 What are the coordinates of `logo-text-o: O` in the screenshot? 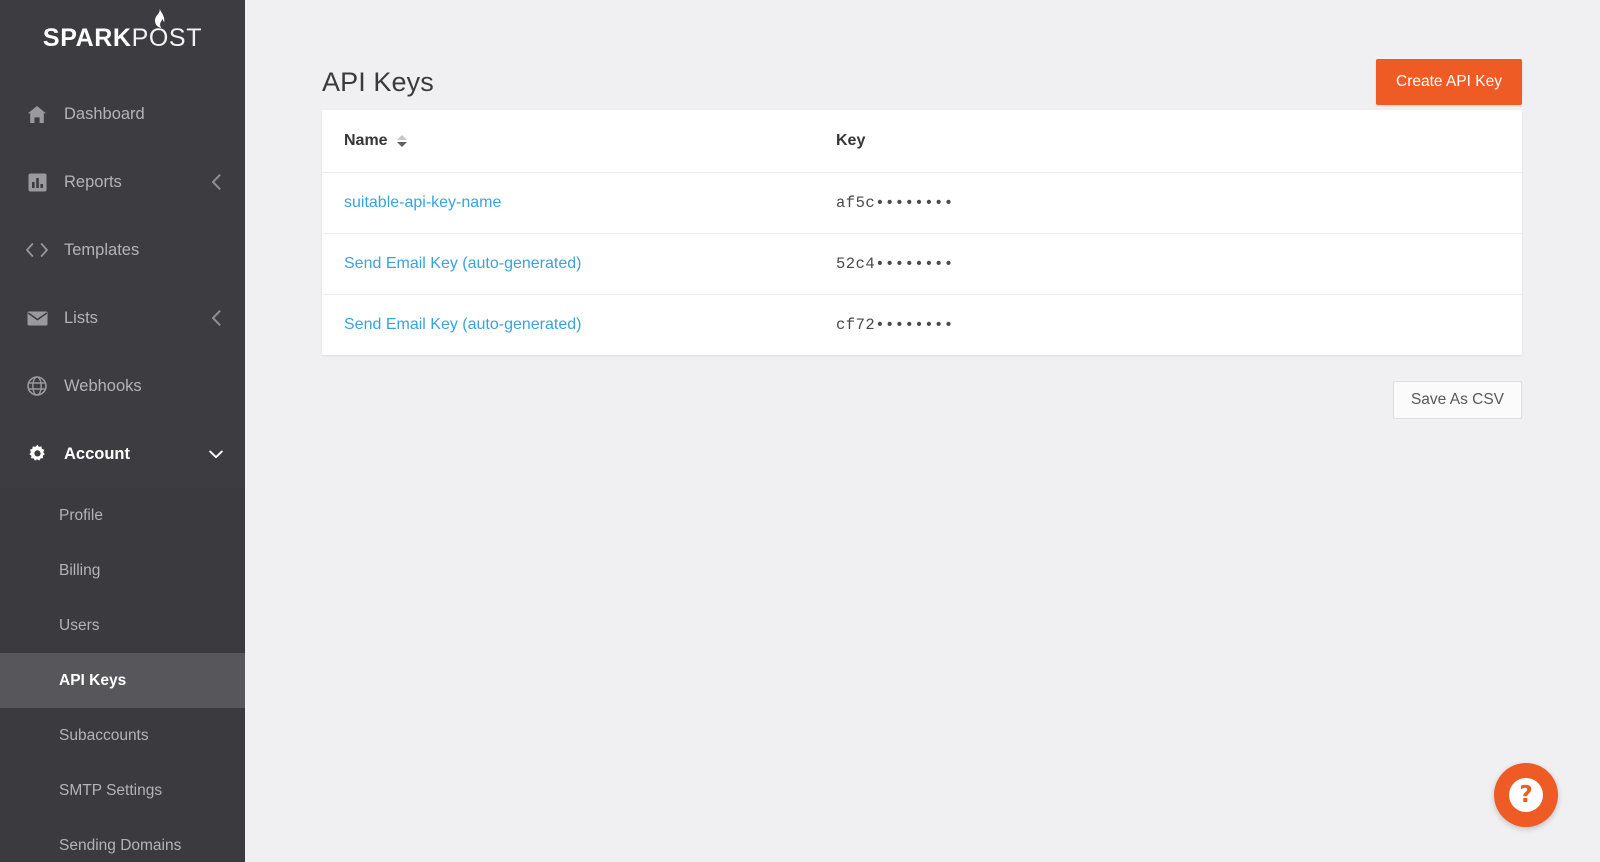 It's located at (158, 37).